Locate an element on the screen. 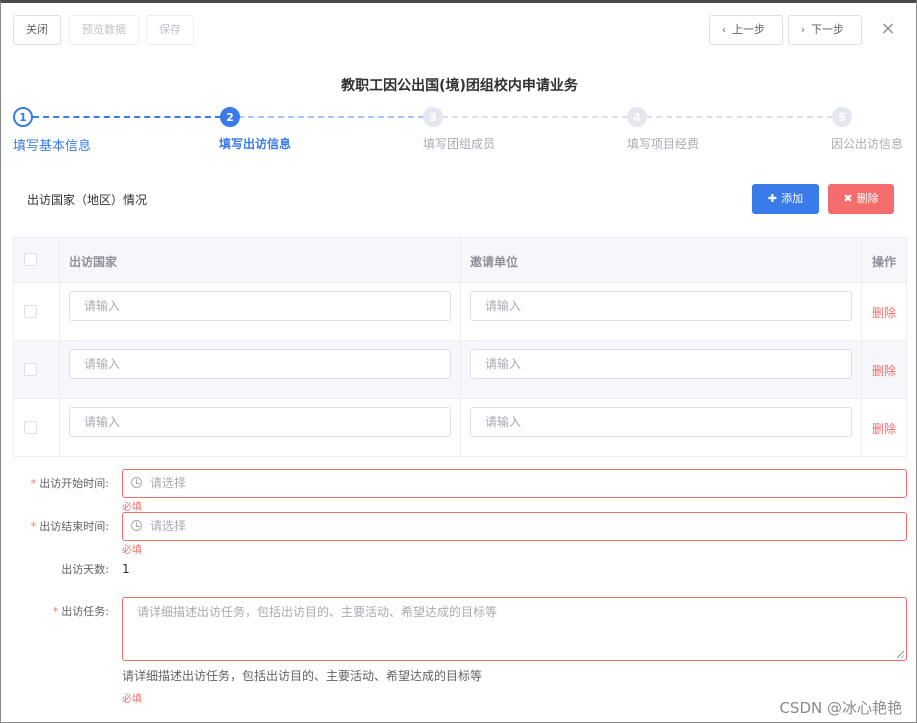  toolbar: 关闭 预览数据 保存 ‹ 上一步 › 下一步 × is located at coordinates (458, 31).